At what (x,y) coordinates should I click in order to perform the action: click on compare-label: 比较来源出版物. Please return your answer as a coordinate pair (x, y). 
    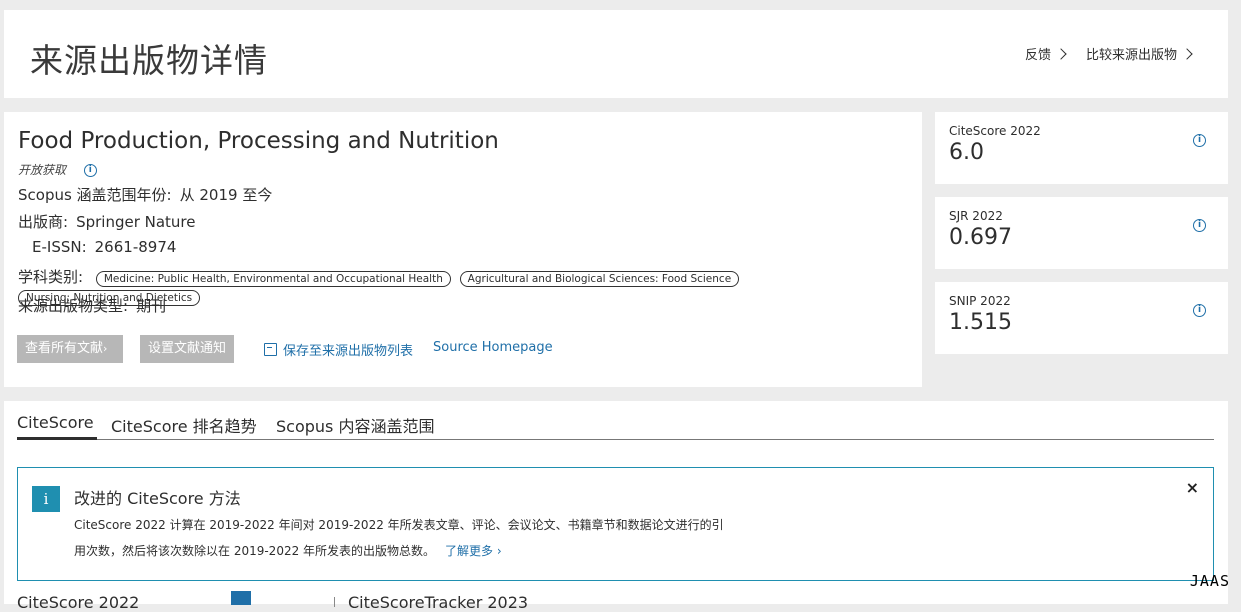
    Looking at the image, I should click on (1132, 55).